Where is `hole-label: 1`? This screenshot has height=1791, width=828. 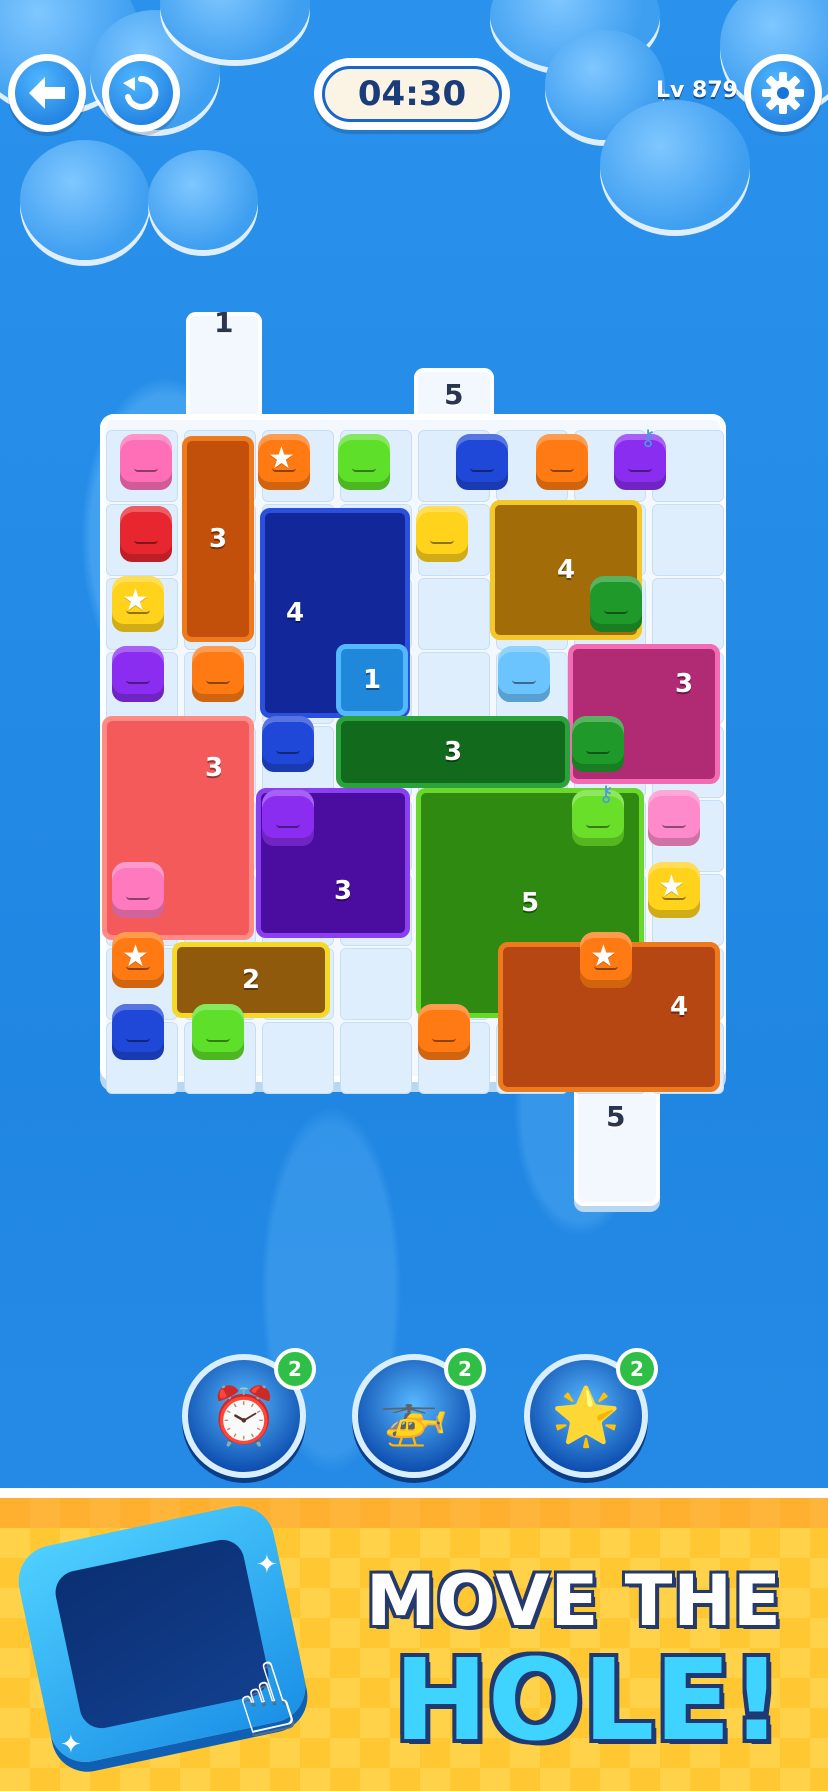 hole-label: 1 is located at coordinates (372, 680).